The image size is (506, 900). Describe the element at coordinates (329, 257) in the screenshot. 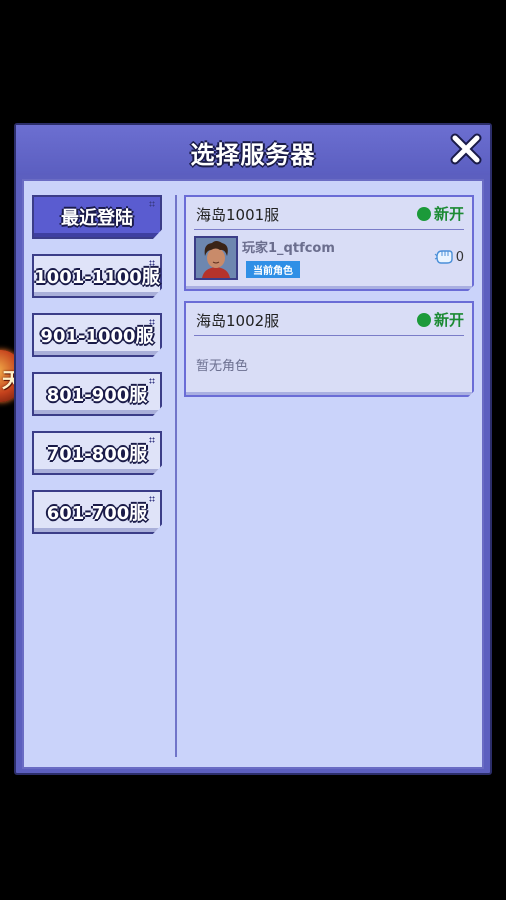

I see `role-row: 玩家1_qtfcom 当前角色 0` at that location.